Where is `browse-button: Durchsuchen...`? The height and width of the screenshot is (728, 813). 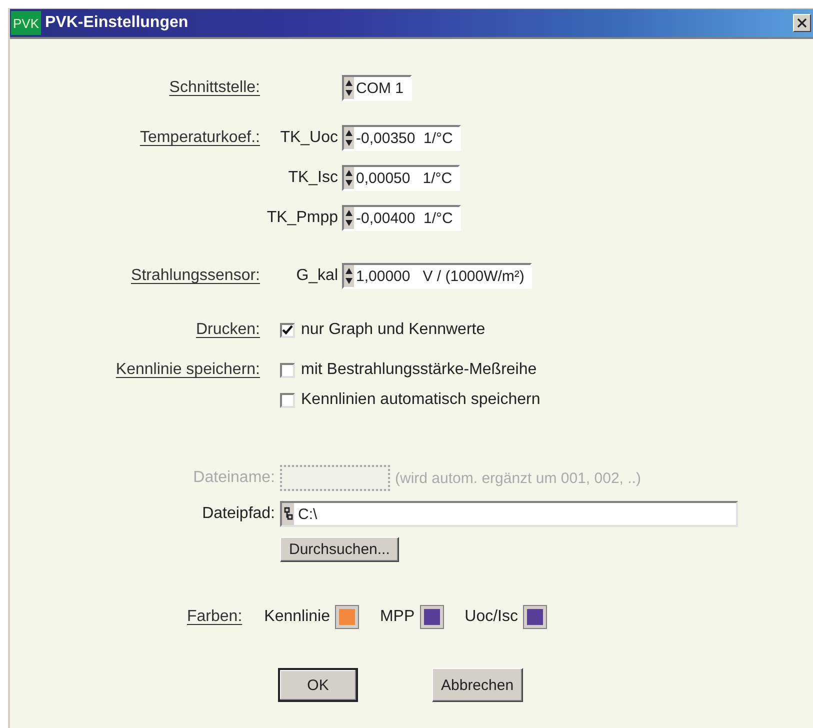 browse-button: Durchsuchen... is located at coordinates (339, 549).